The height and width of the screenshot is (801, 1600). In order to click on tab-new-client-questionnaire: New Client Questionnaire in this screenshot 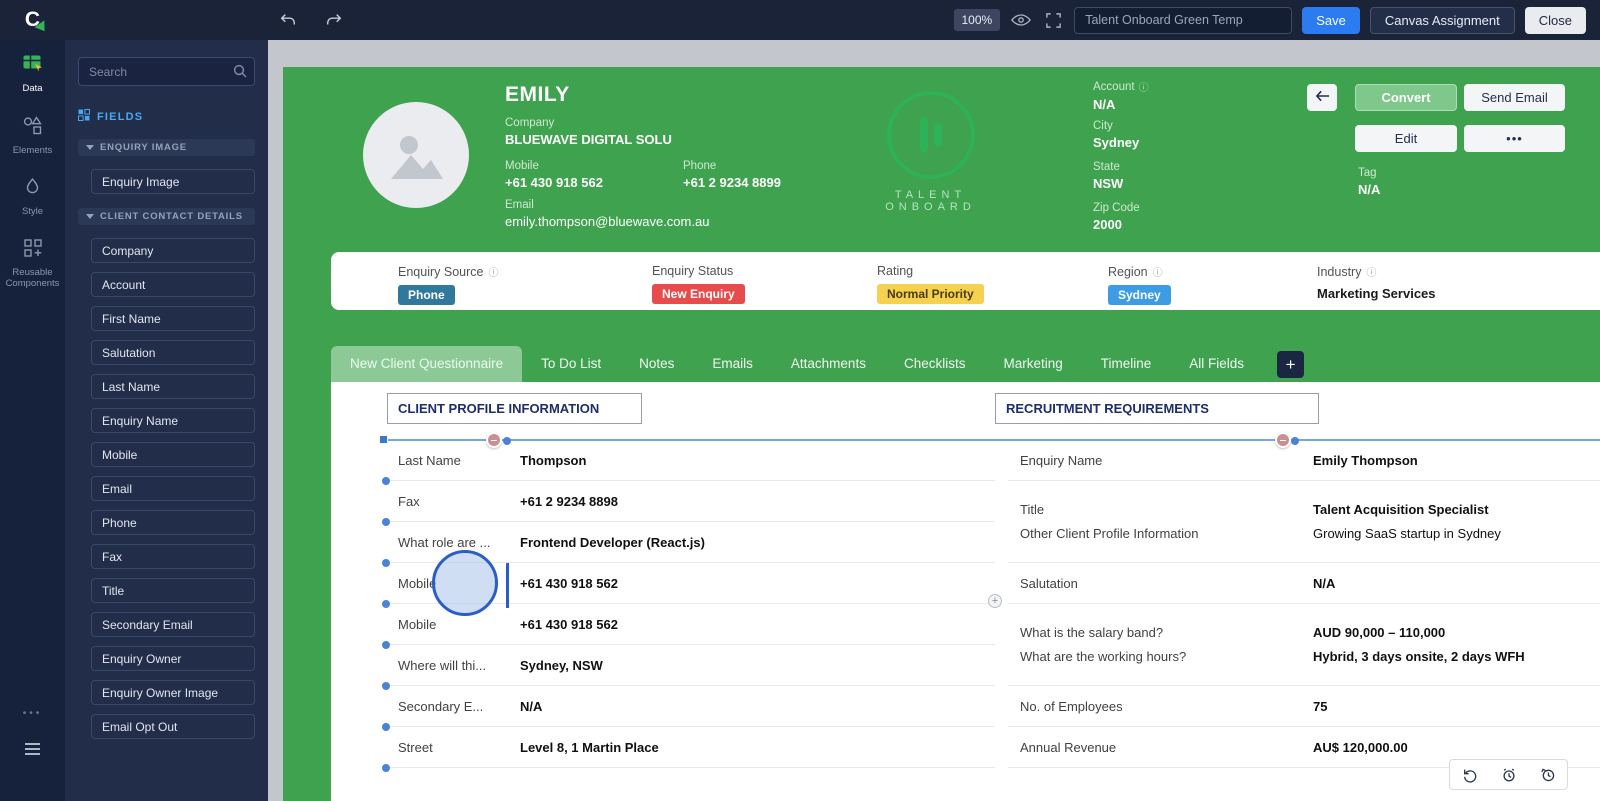, I will do `click(427, 364)`.